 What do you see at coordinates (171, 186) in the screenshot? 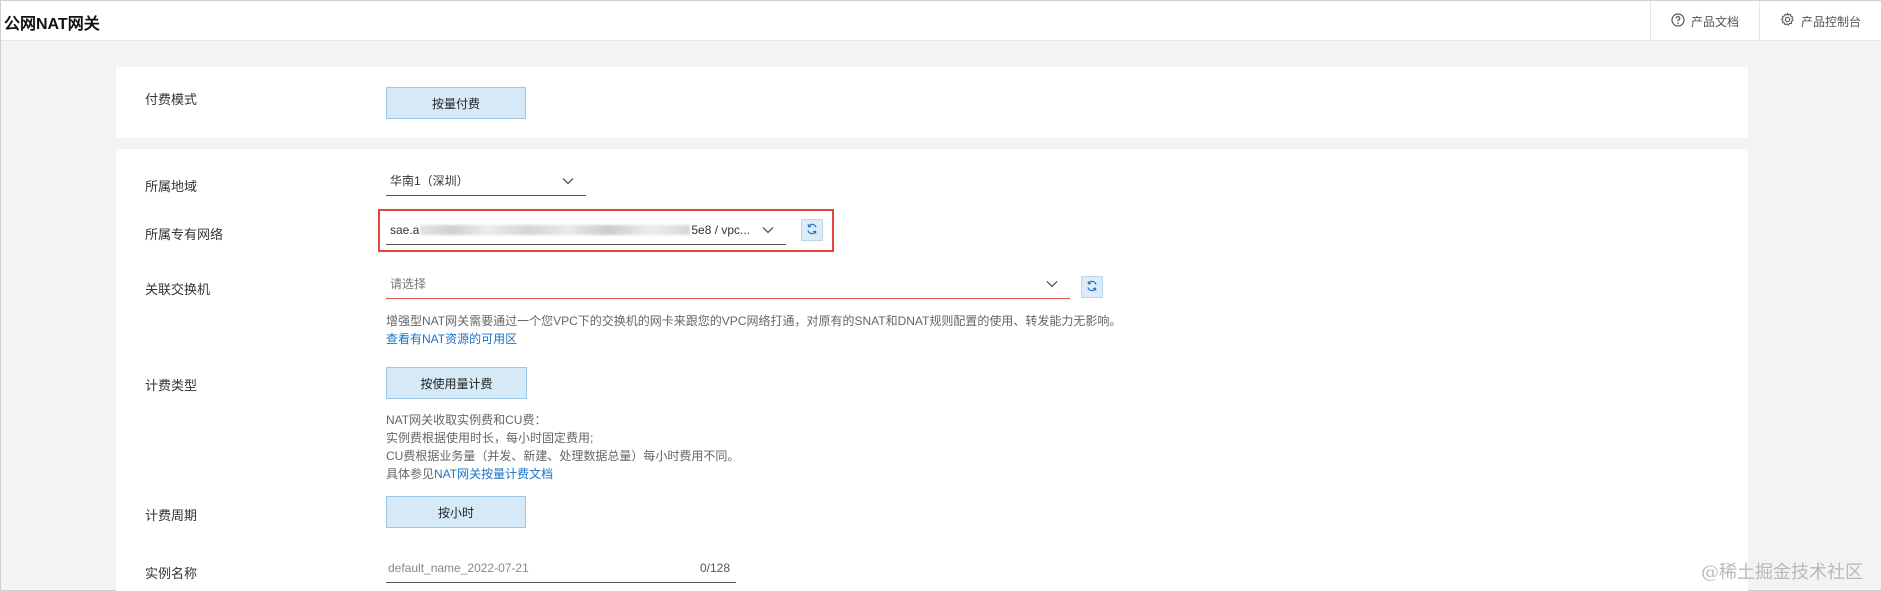
I see `region-label: 所属地域` at bounding box center [171, 186].